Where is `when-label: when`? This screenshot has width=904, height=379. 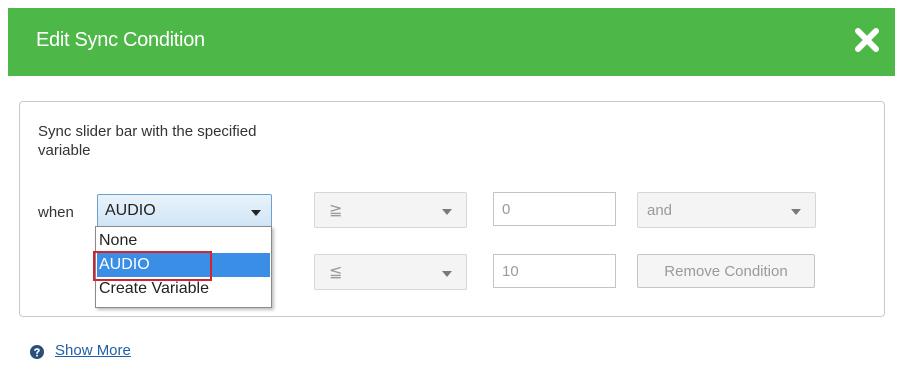
when-label: when is located at coordinates (56, 212).